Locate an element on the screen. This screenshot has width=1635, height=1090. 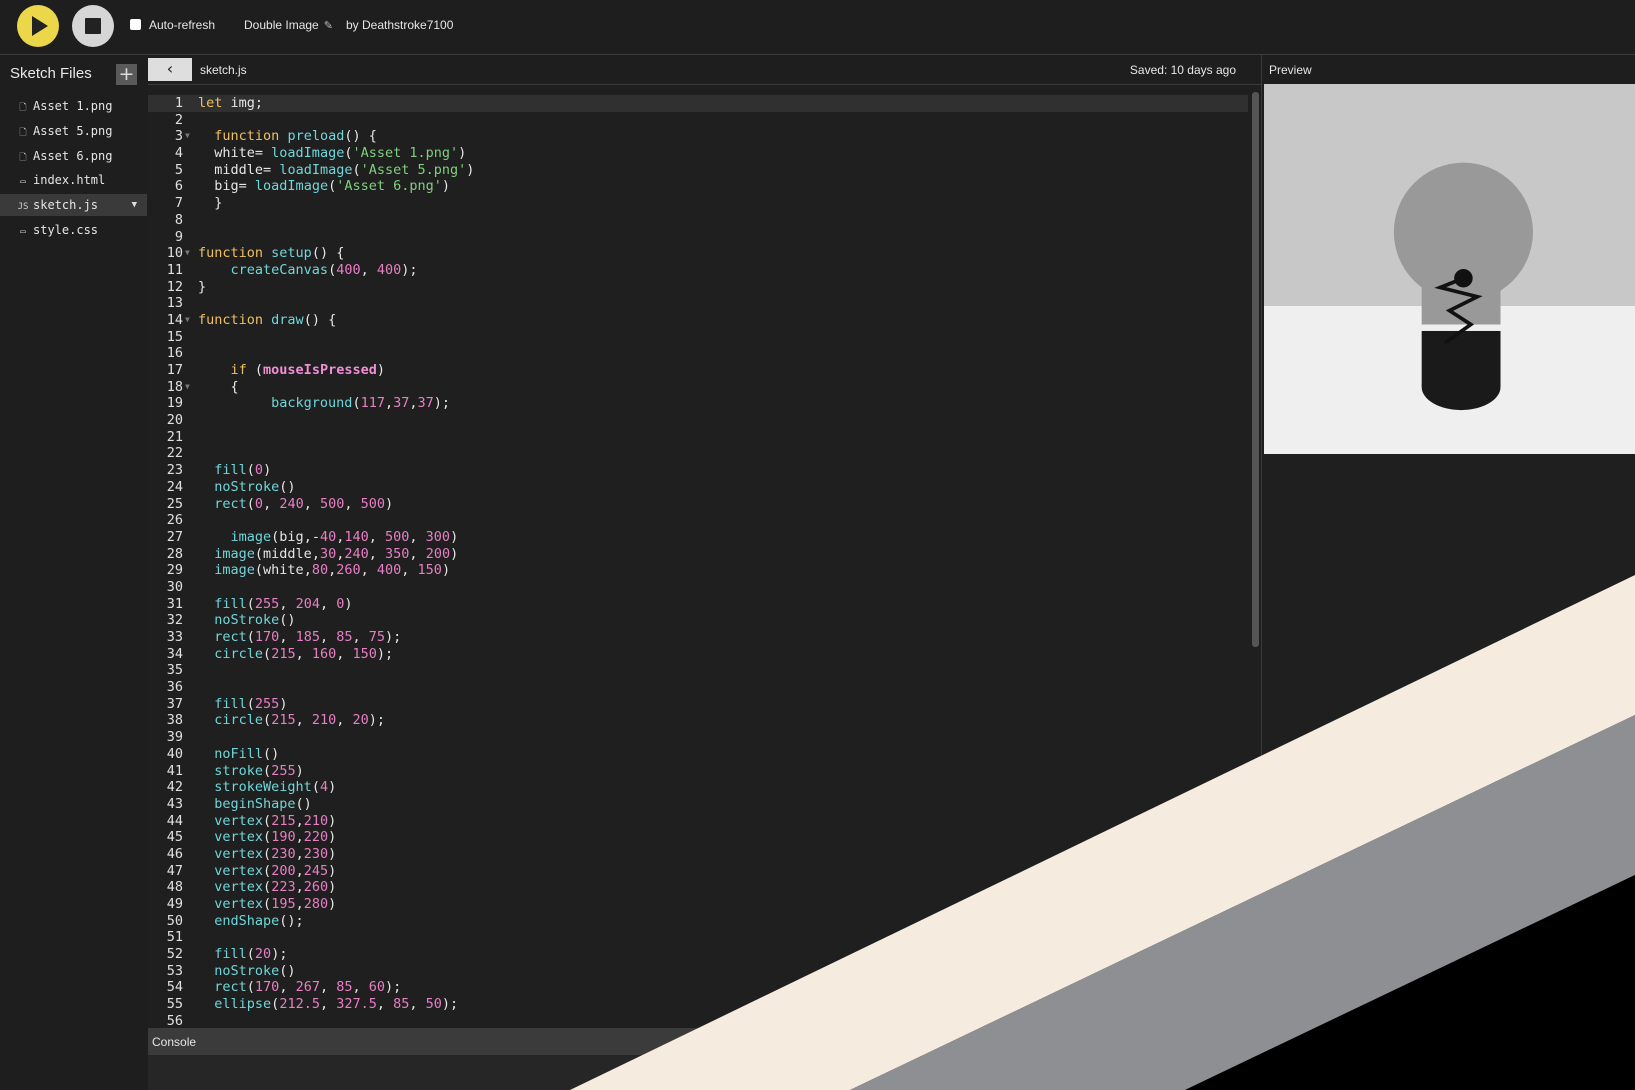
code-line: 31 fill(255, 204, 0) is located at coordinates (698, 604).